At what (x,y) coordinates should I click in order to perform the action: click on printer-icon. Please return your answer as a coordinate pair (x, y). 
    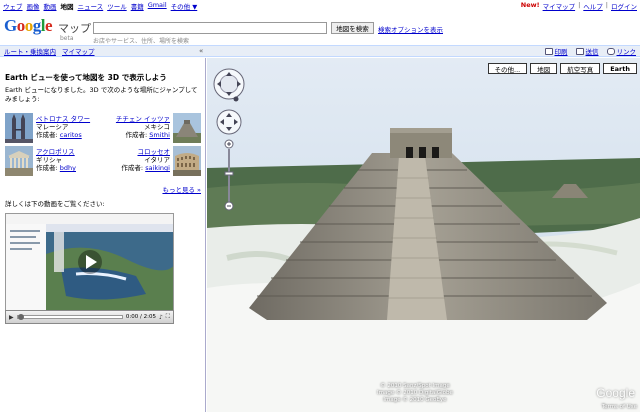
    Looking at the image, I should click on (548, 51).